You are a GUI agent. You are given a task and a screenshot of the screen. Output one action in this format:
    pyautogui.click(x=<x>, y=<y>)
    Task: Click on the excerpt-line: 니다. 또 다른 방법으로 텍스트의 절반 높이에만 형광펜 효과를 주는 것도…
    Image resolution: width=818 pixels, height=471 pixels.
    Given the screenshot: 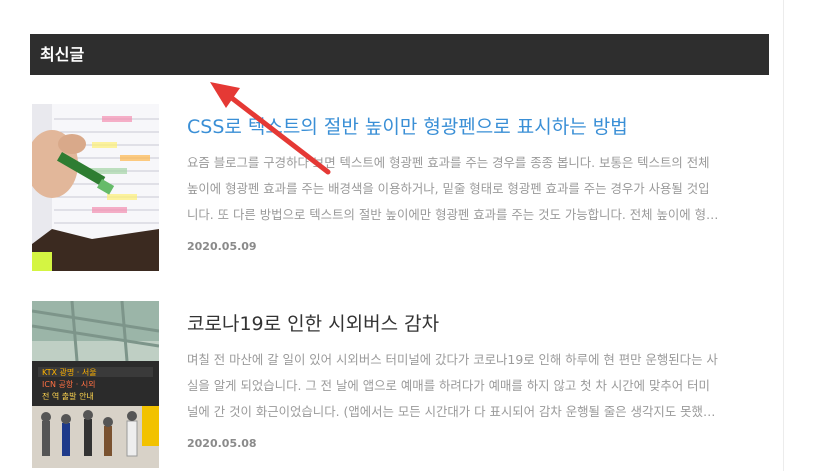 What is the action you would take?
    pyautogui.click(x=453, y=214)
    